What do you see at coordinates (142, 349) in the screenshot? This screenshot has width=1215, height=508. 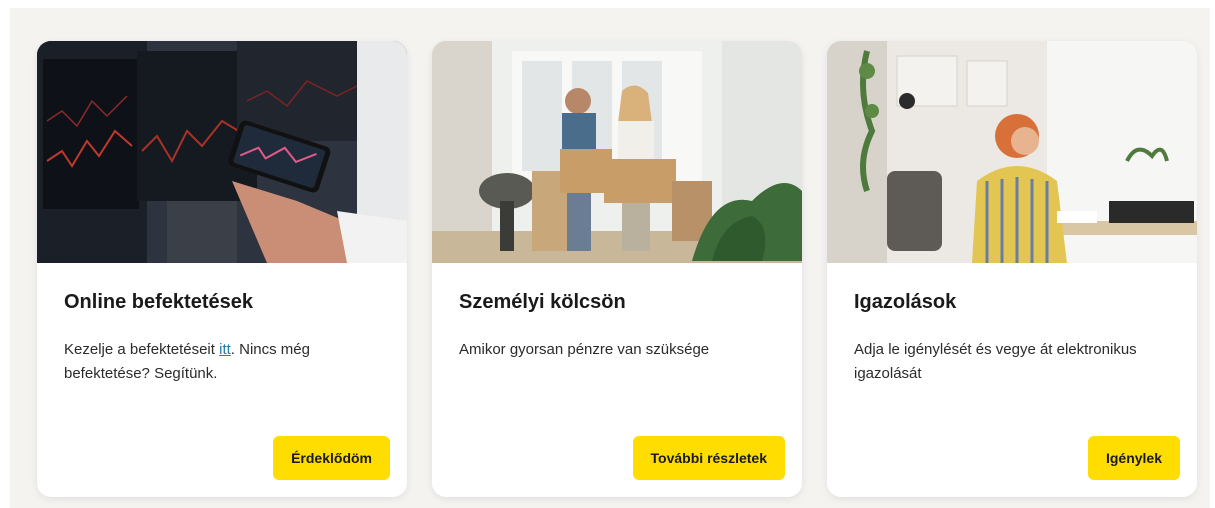 I see `description-text: Kezelje a befektetéseit` at bounding box center [142, 349].